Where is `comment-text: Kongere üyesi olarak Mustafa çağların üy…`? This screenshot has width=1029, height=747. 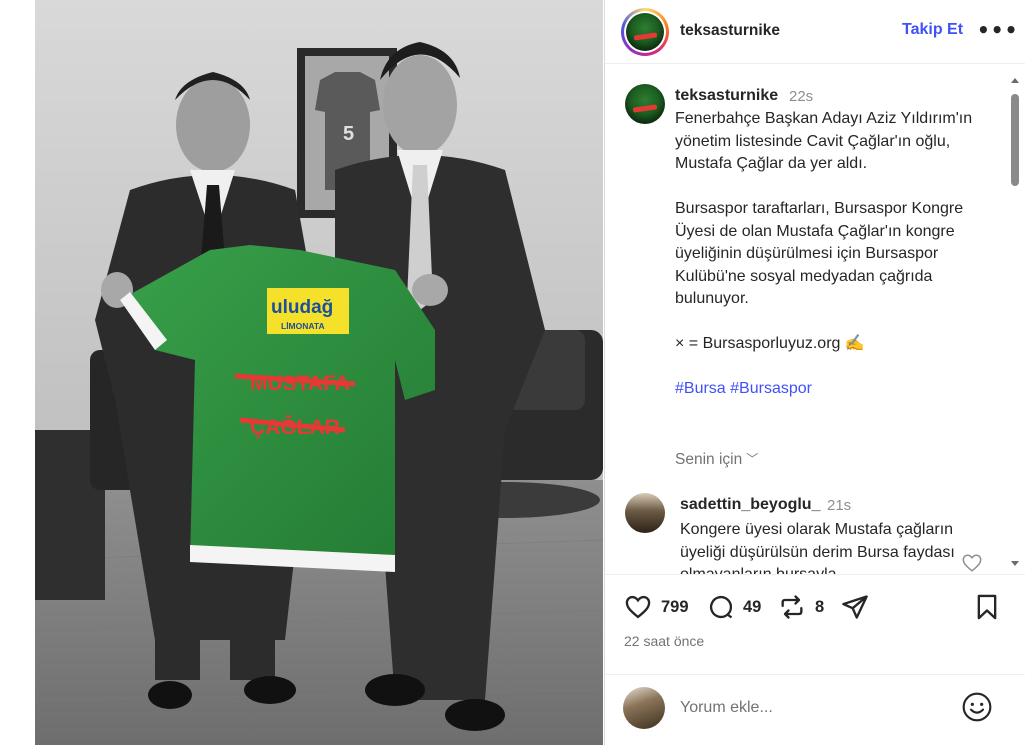 comment-text: Kongere üyesi olarak Mustafa çağların üy… is located at coordinates (817, 547).